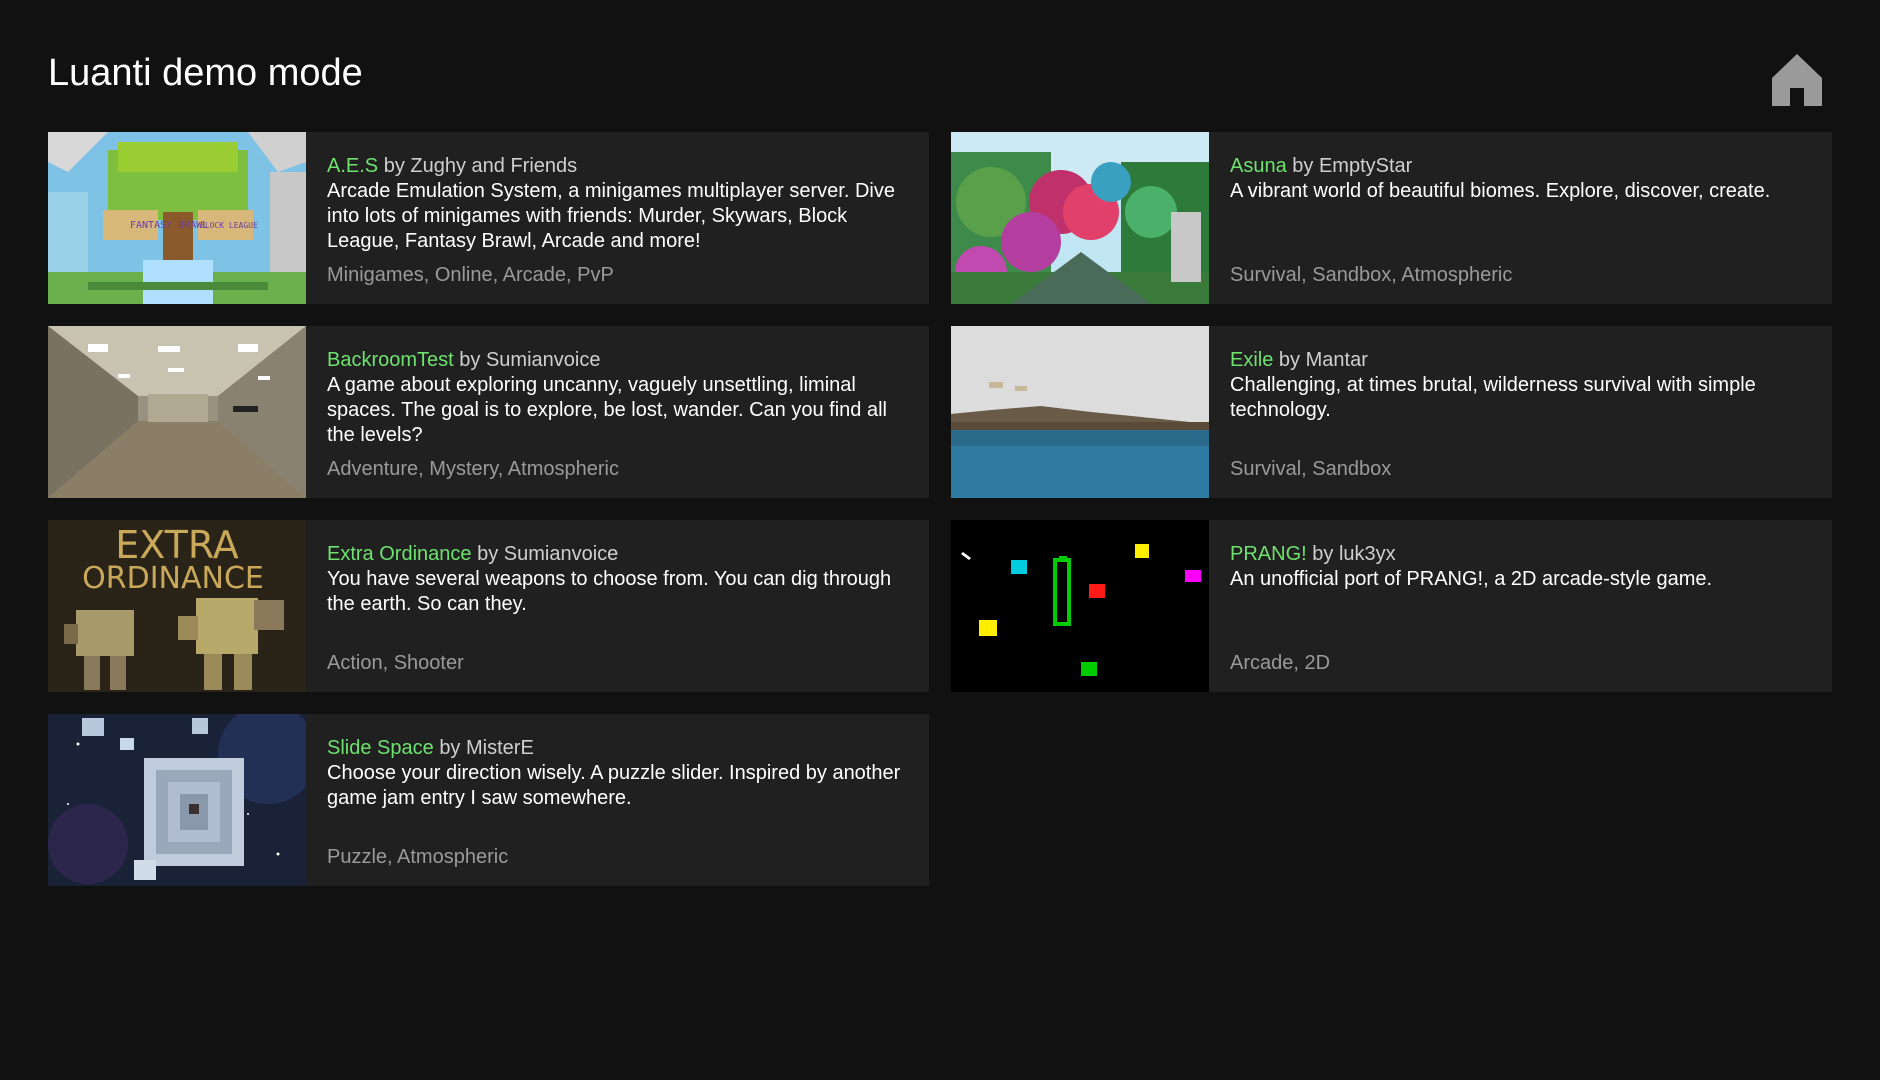 The image size is (1880, 1080). Describe the element at coordinates (177, 218) in the screenshot. I see `game-thumbnail-aes: FANTASY BRAWL BLOCK LEAGUE` at that location.